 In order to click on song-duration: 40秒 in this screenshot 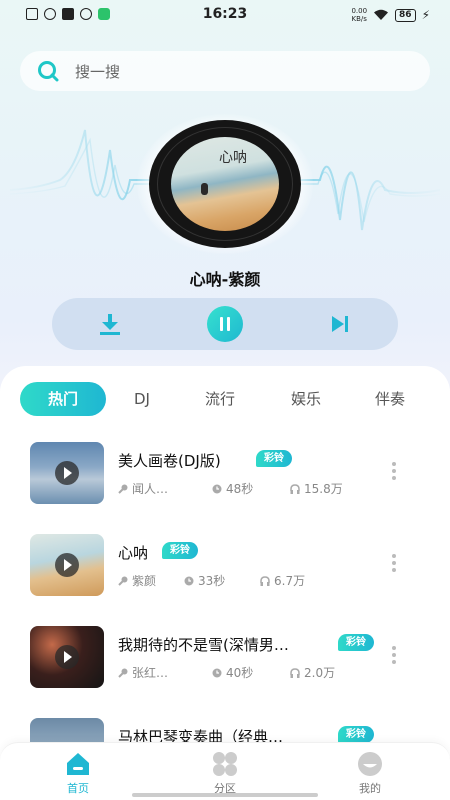, I will do `click(232, 672)`.